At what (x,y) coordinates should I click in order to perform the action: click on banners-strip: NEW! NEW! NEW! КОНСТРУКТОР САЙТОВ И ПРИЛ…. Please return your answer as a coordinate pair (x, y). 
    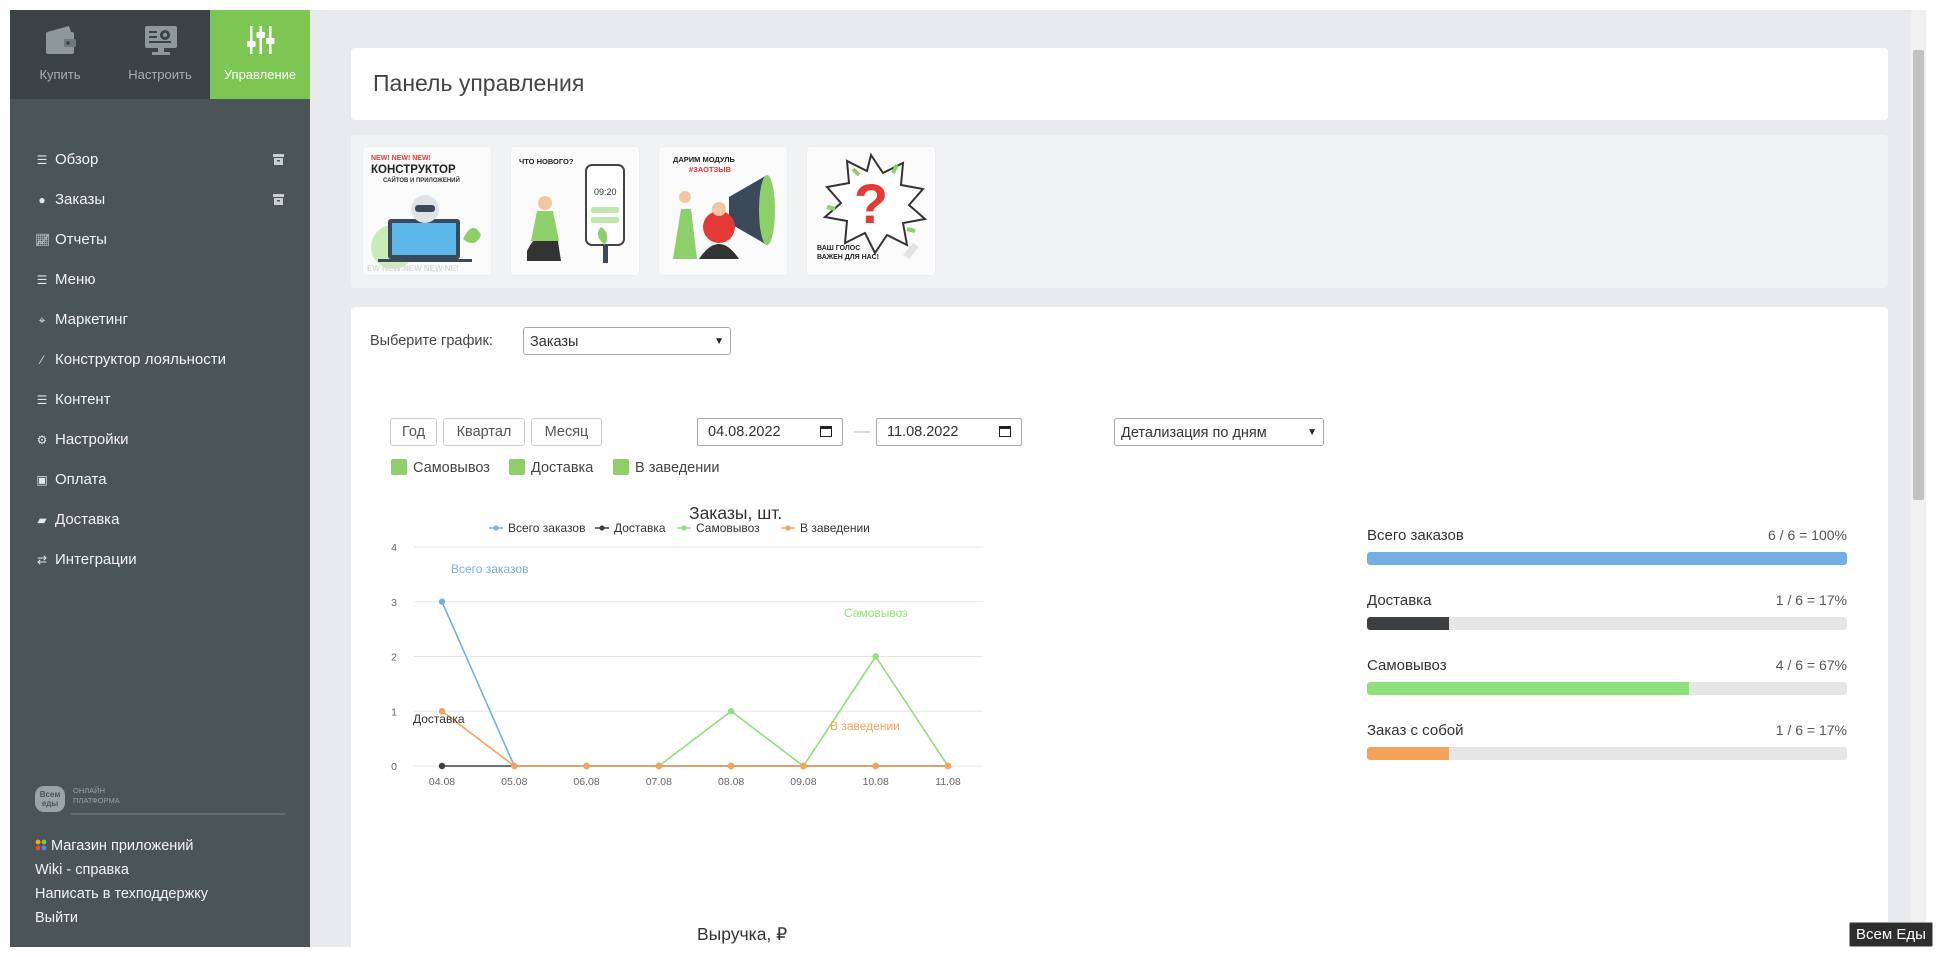
    Looking at the image, I should click on (1119, 211).